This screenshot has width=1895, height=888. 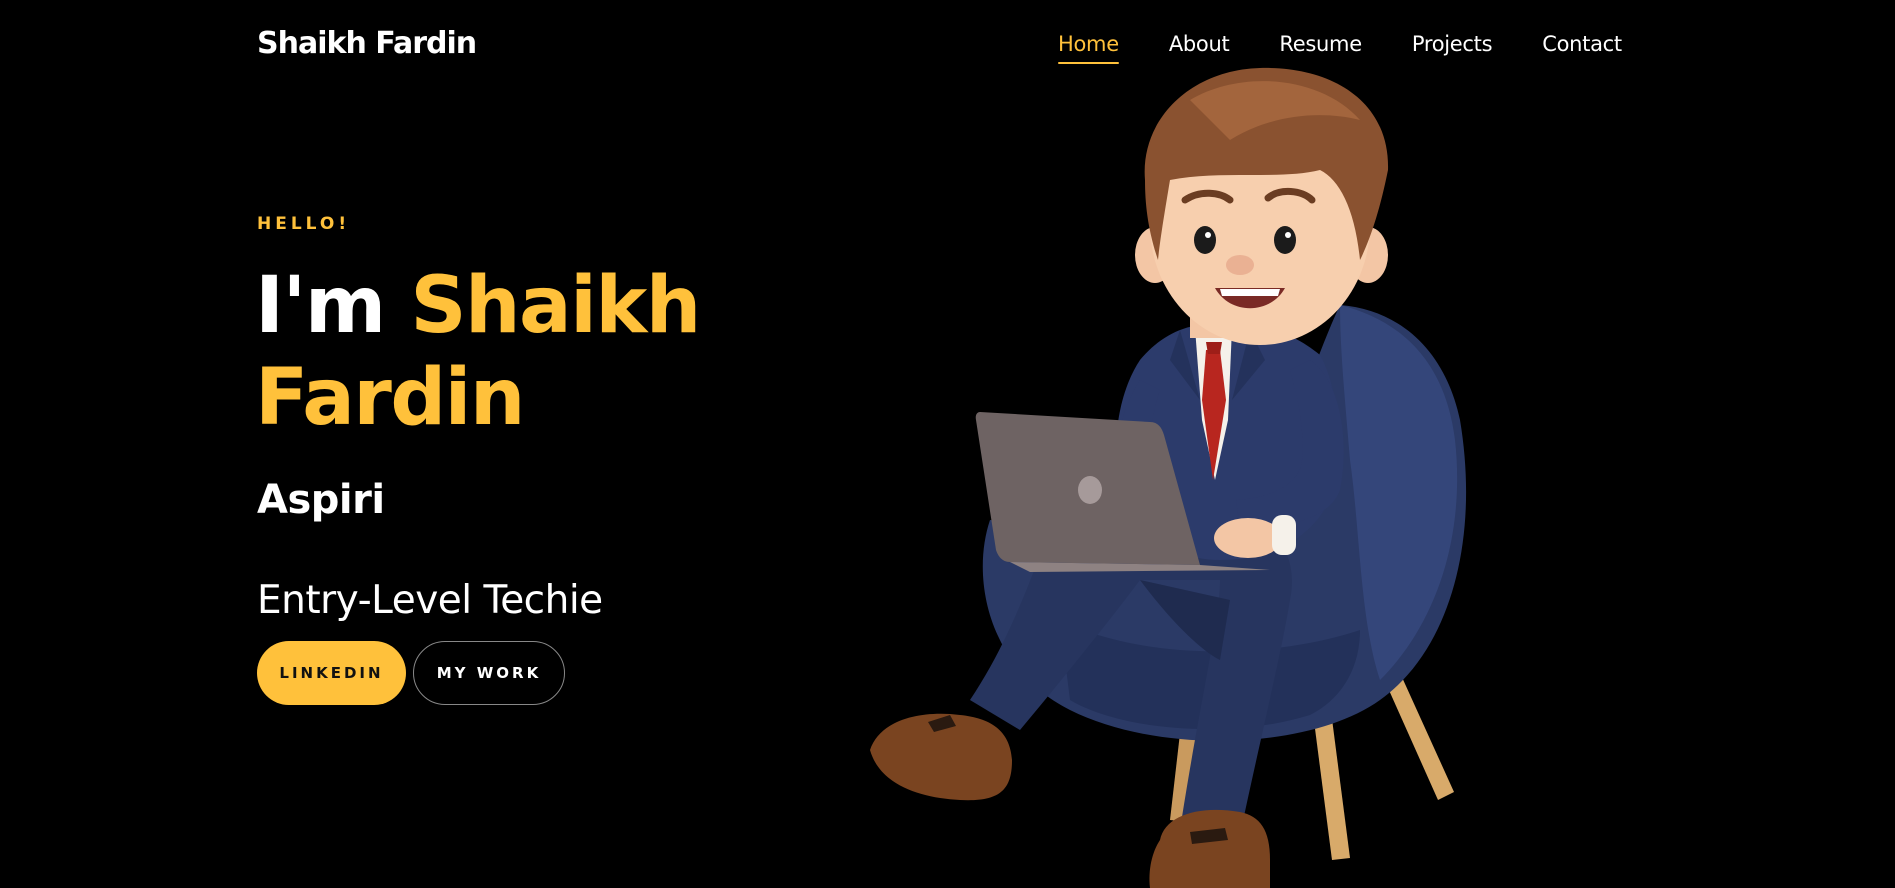 What do you see at coordinates (1262, 206) in the screenshot?
I see `head` at bounding box center [1262, 206].